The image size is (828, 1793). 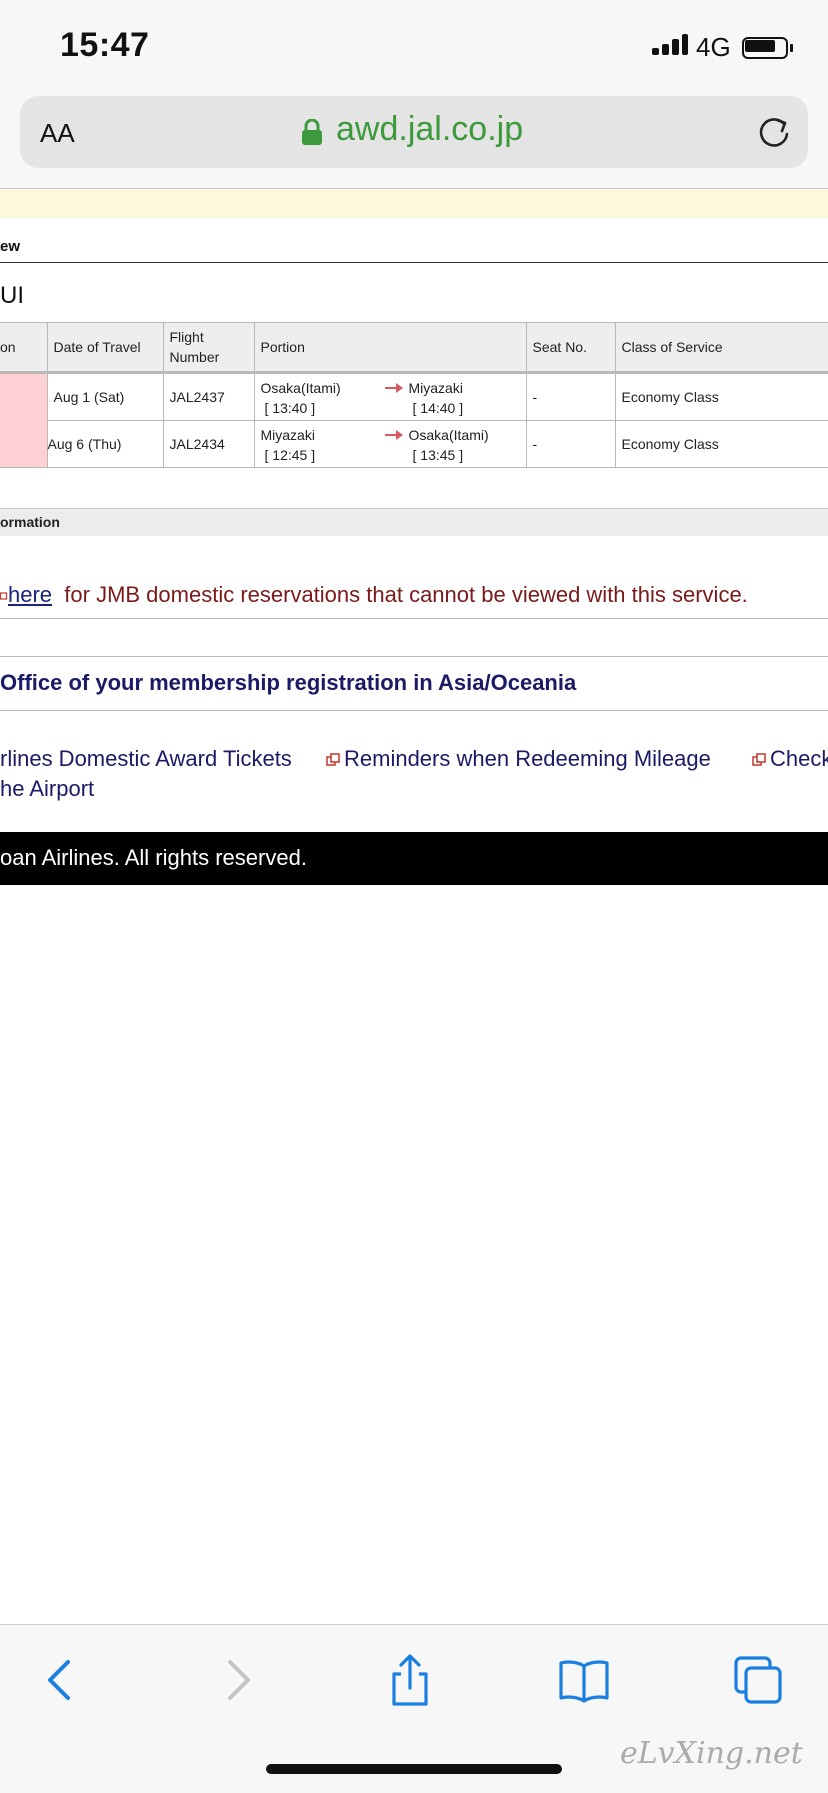 I want to click on col-header-flight: Flight Number, so click(x=208, y=348).